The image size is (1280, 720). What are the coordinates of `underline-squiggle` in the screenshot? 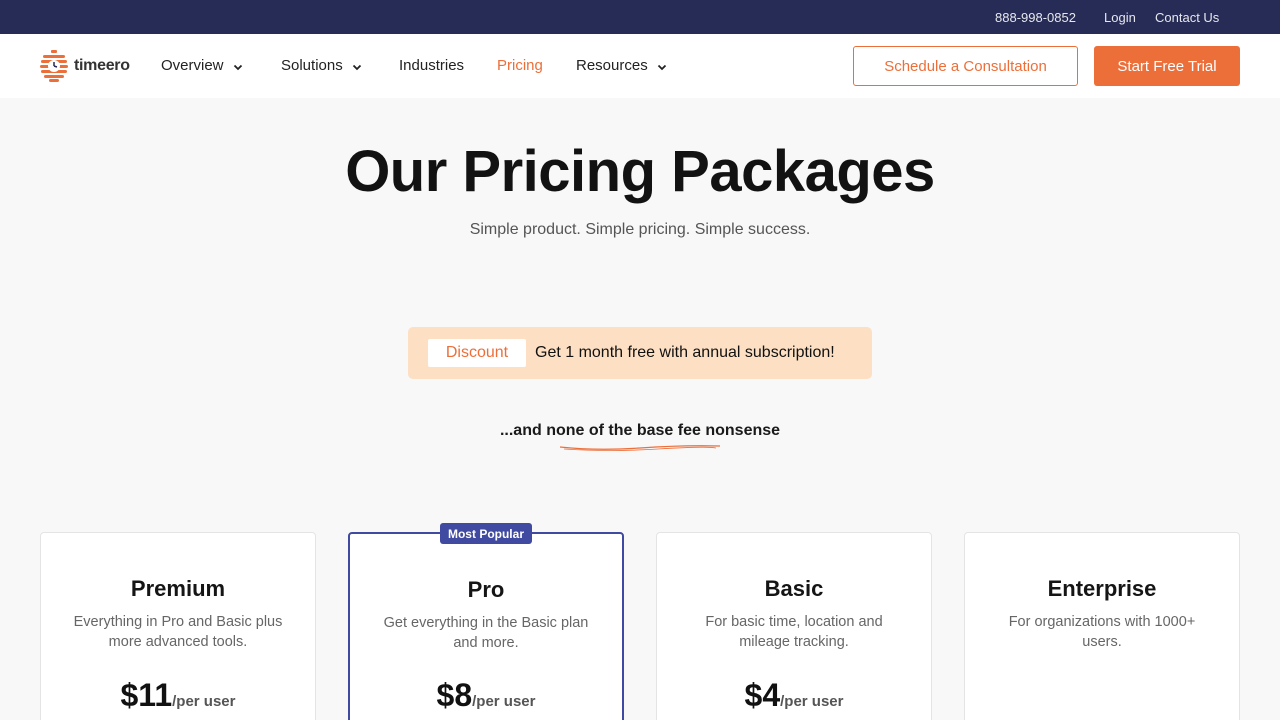 It's located at (640, 448).